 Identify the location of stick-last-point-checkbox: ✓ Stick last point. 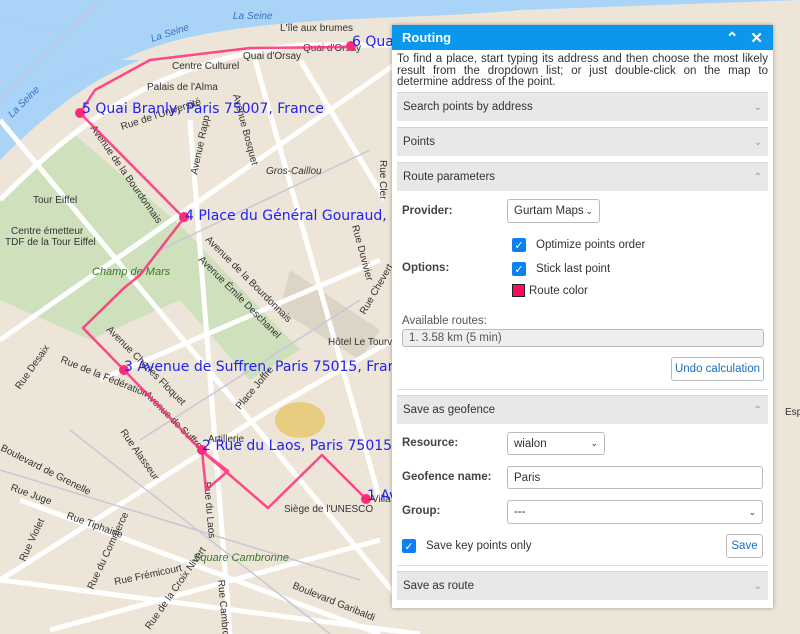
(561, 269).